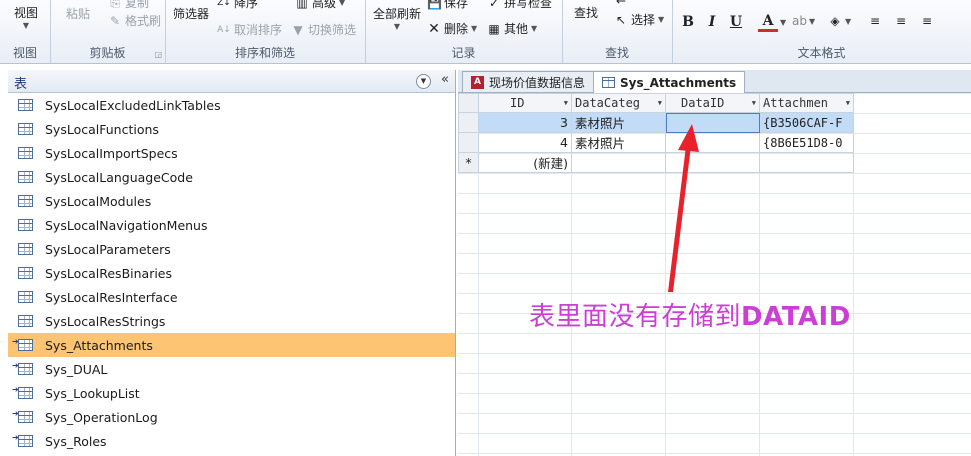 This screenshot has height=456, width=971. What do you see at coordinates (712, 103) in the screenshot?
I see `column-header-dataid: DataID ▼` at bounding box center [712, 103].